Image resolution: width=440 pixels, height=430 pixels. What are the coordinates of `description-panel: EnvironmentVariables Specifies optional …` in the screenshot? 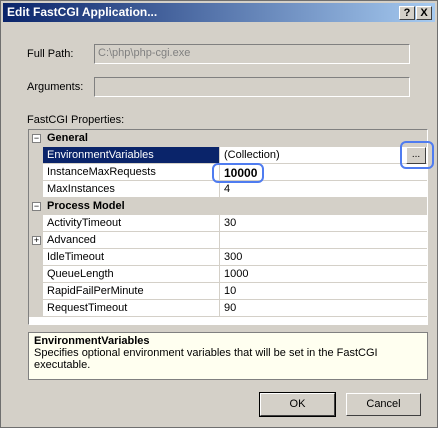 It's located at (228, 356).